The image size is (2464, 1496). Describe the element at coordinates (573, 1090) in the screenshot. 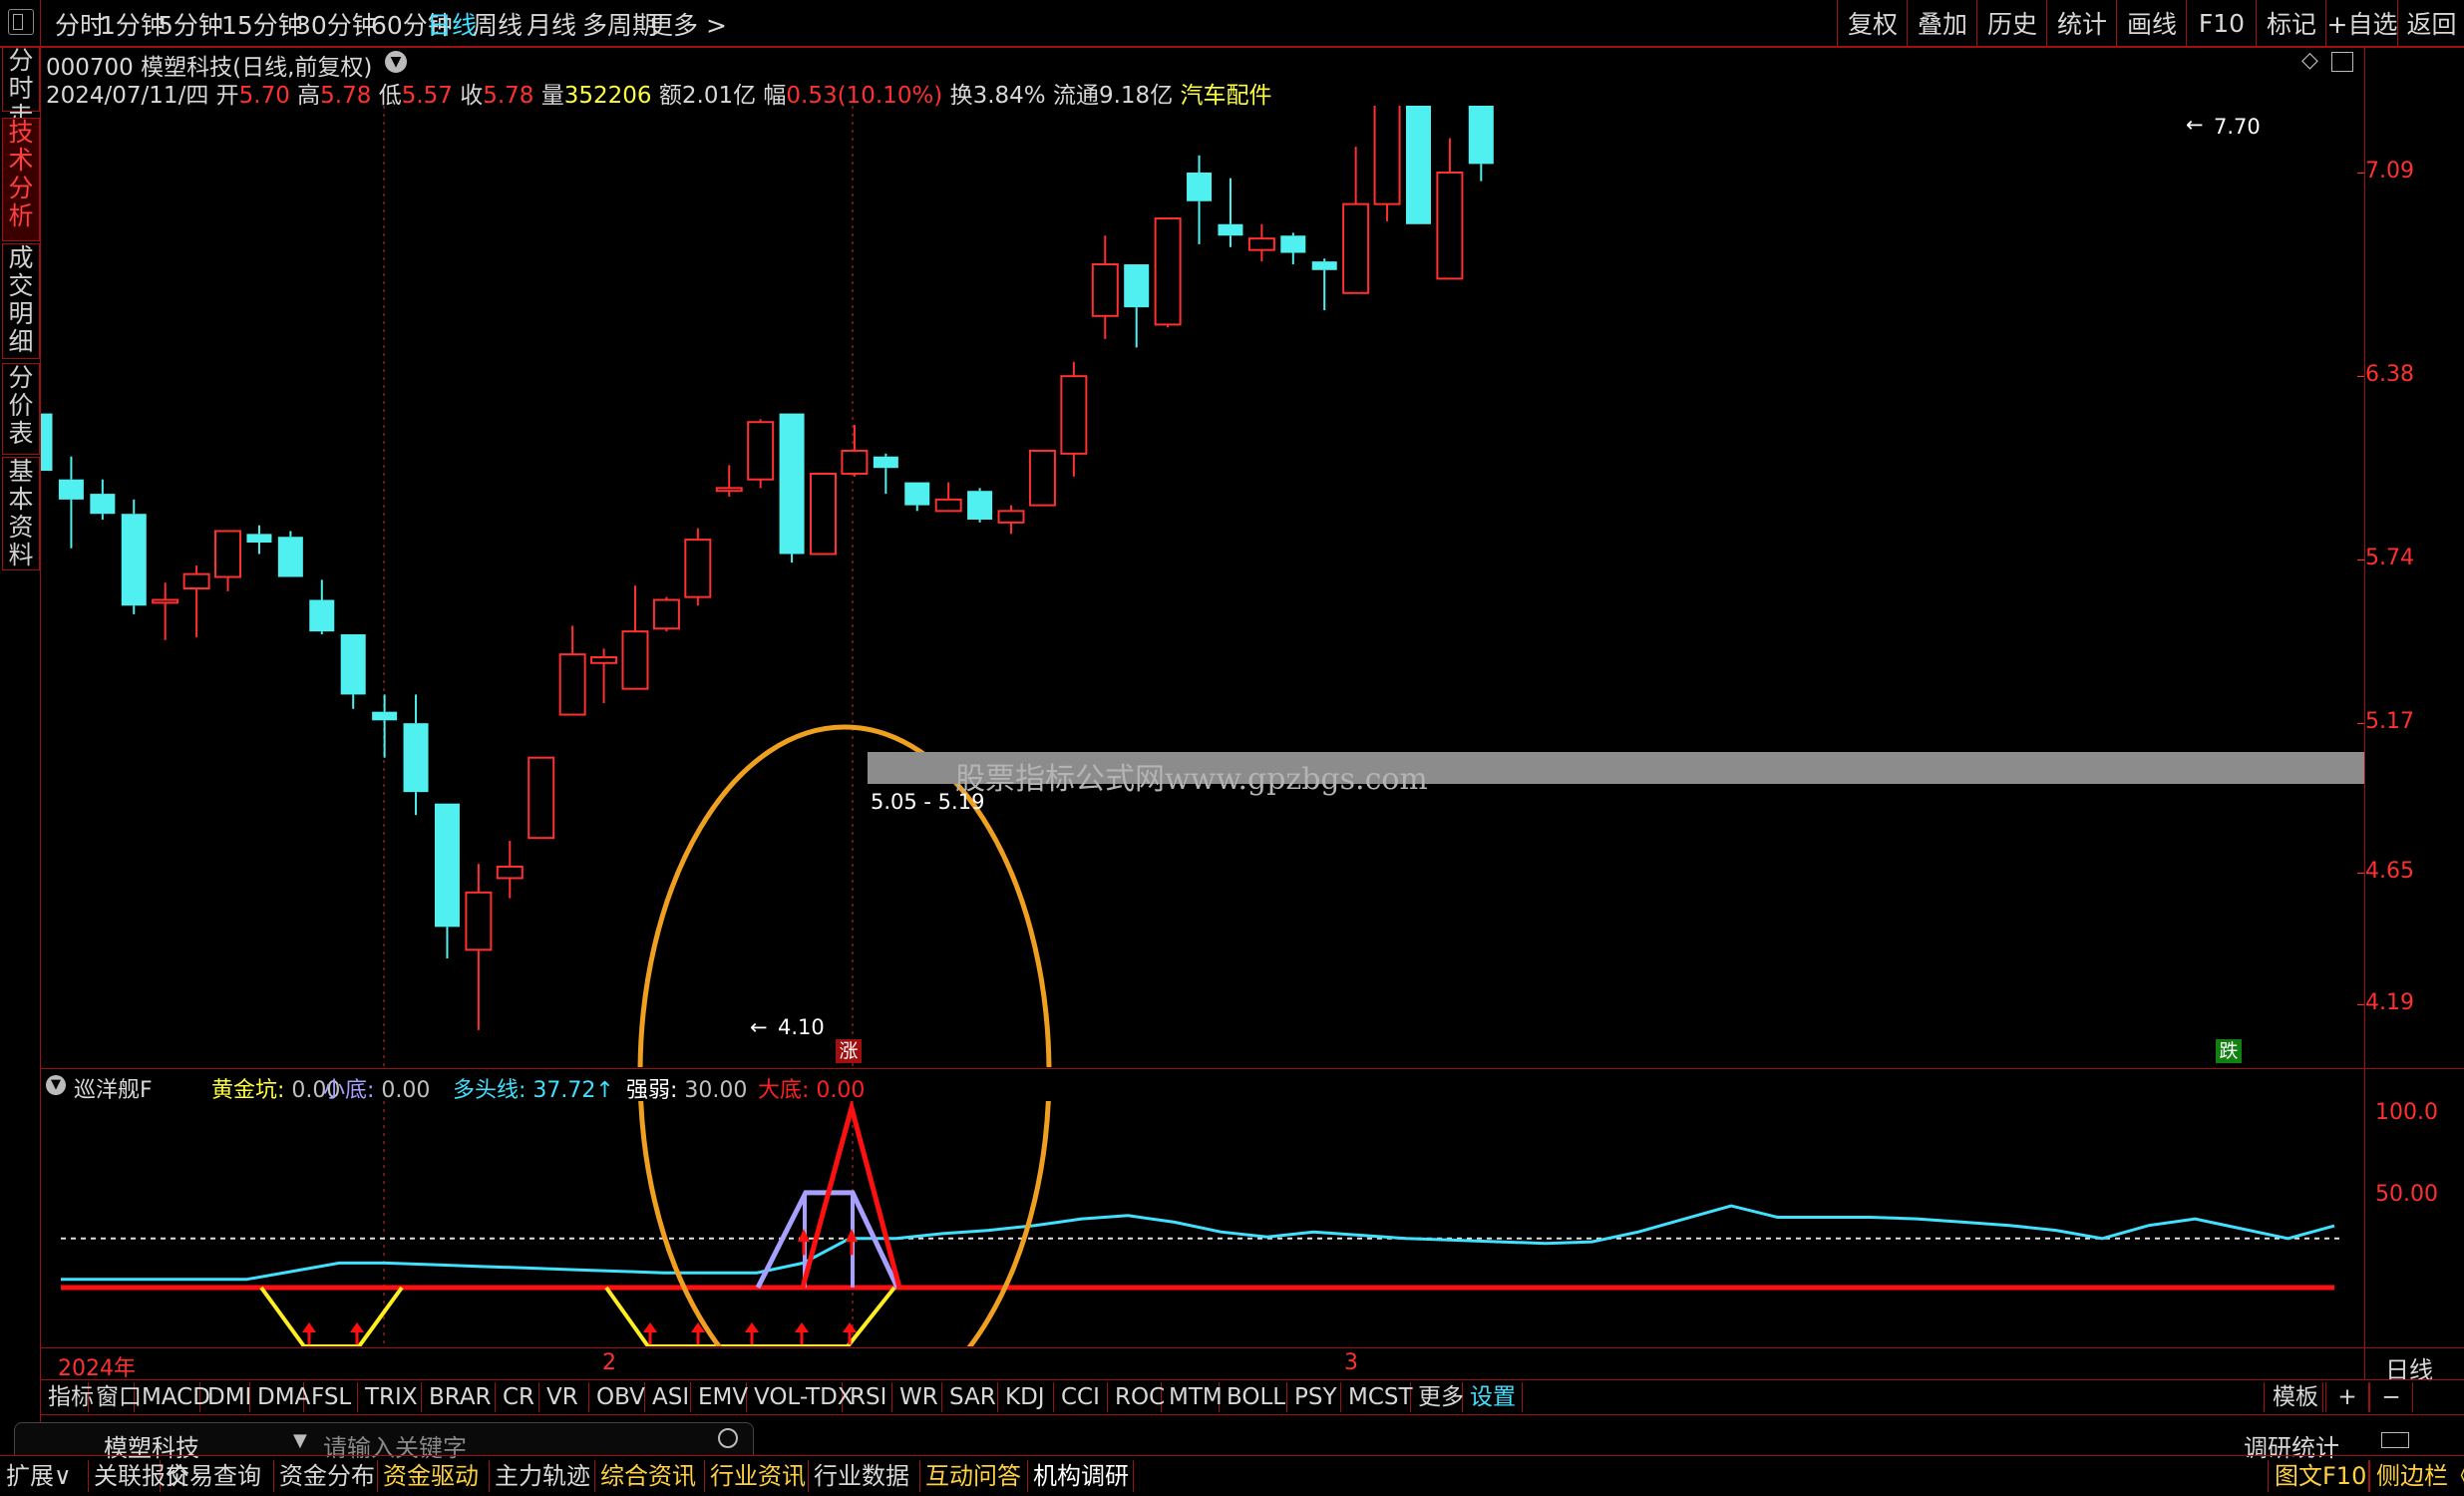

I see `indicator-item-value: 37.72↑` at that location.